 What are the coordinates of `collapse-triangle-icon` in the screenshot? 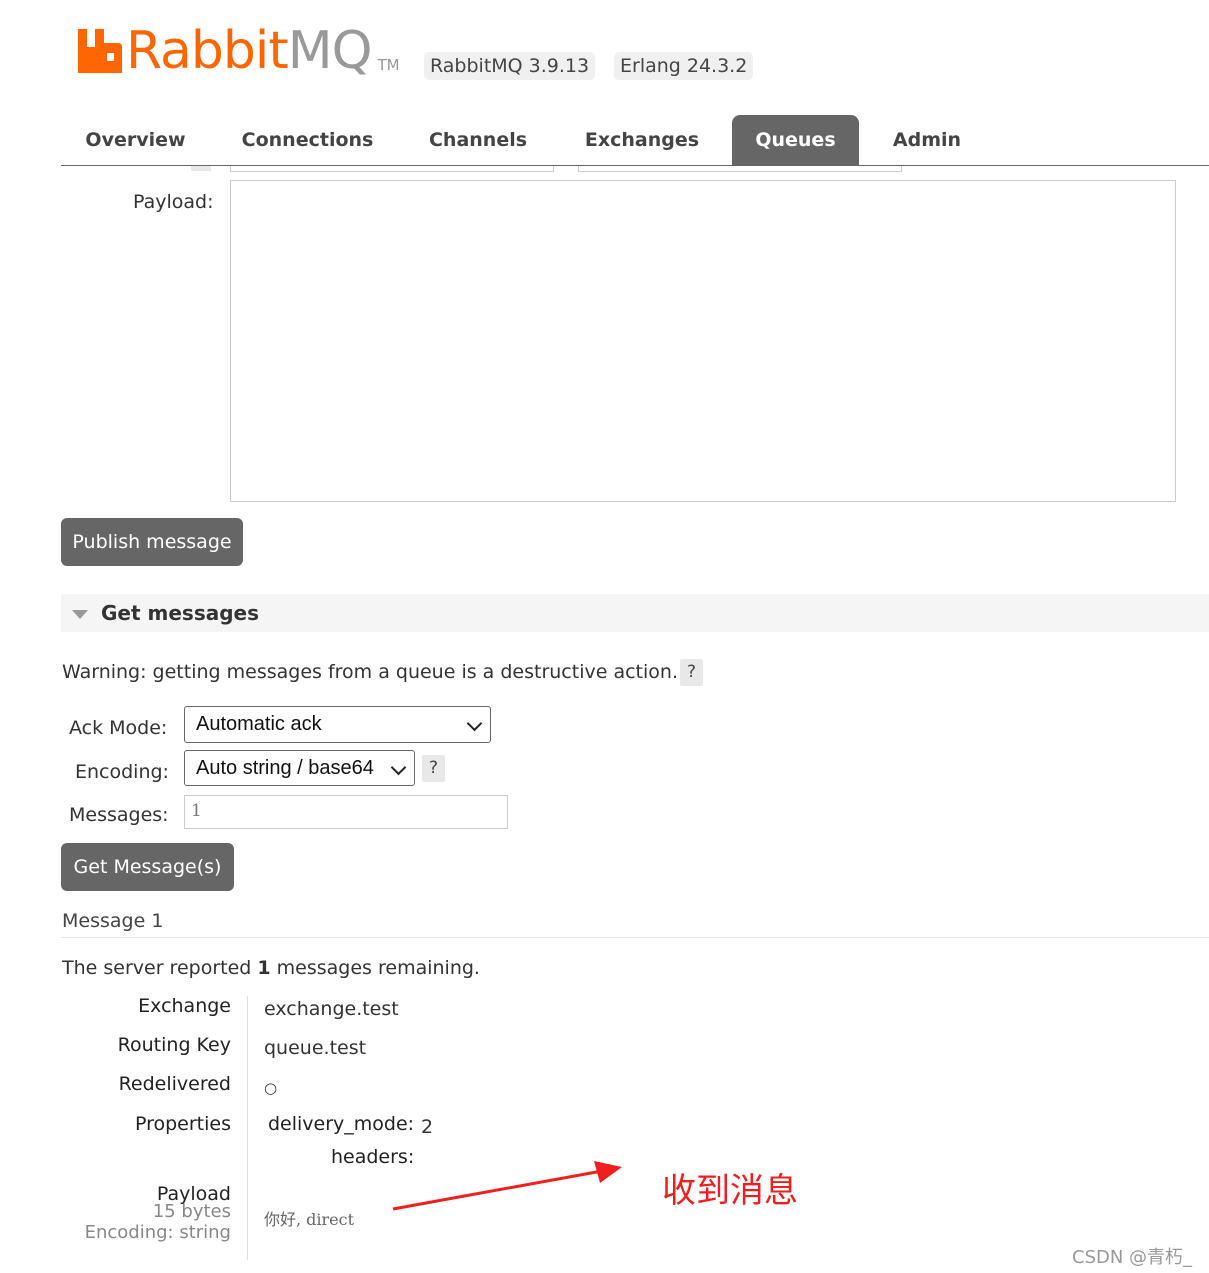 It's located at (80, 614).